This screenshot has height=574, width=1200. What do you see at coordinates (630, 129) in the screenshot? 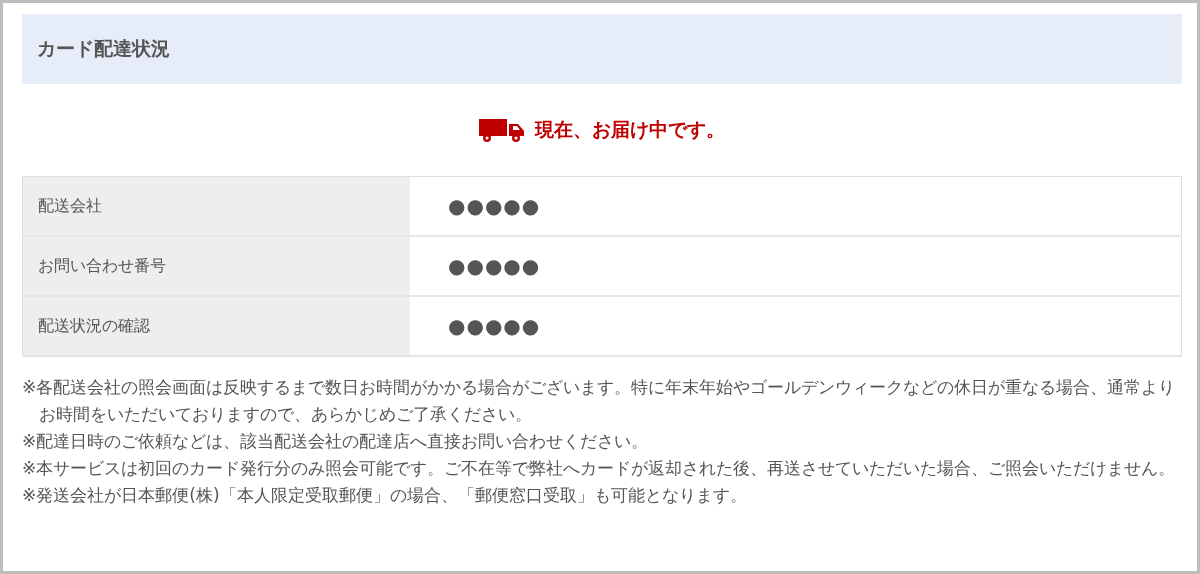
I see `delivery-status: 現在、お届け中です。` at bounding box center [630, 129].